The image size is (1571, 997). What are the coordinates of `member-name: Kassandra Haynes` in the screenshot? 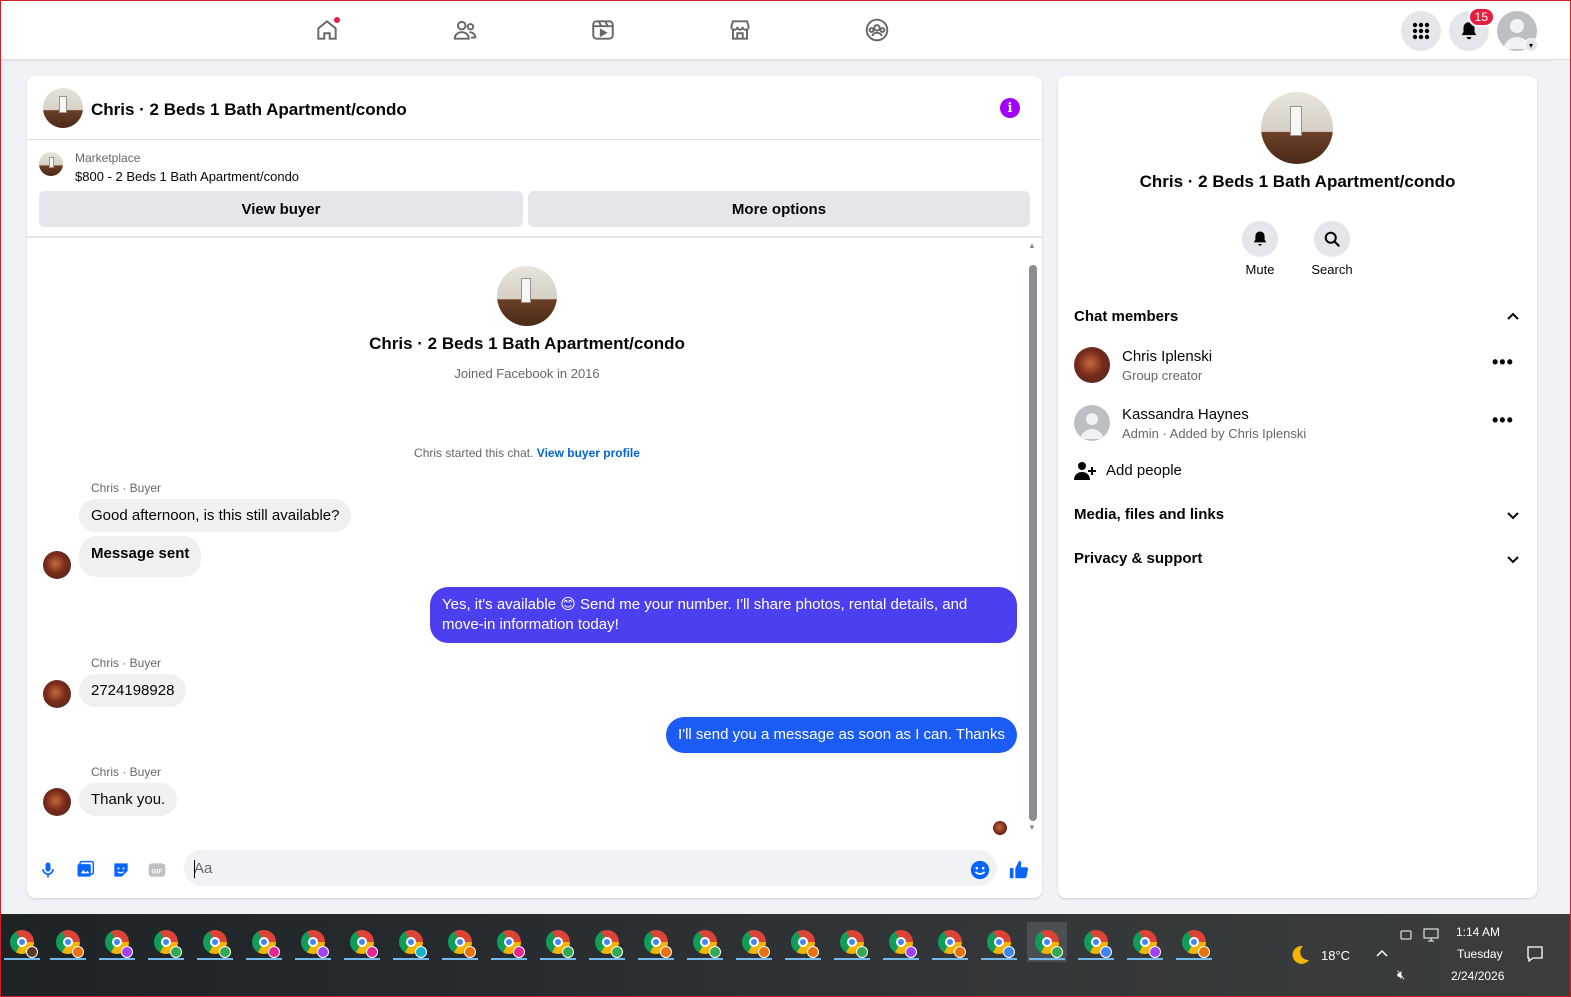 It's located at (1185, 414).